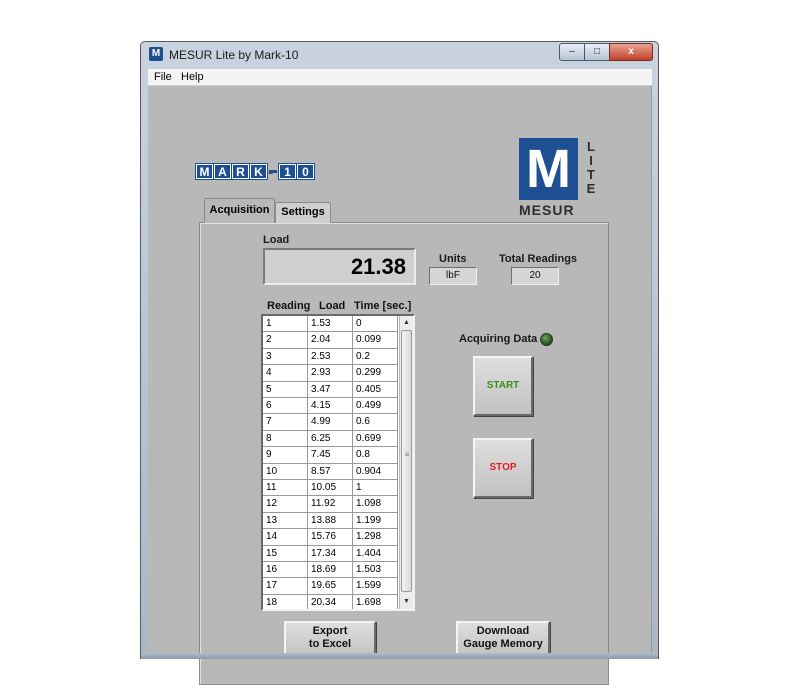  What do you see at coordinates (222, 171) in the screenshot?
I see `mark-10-logo-letter: A` at bounding box center [222, 171].